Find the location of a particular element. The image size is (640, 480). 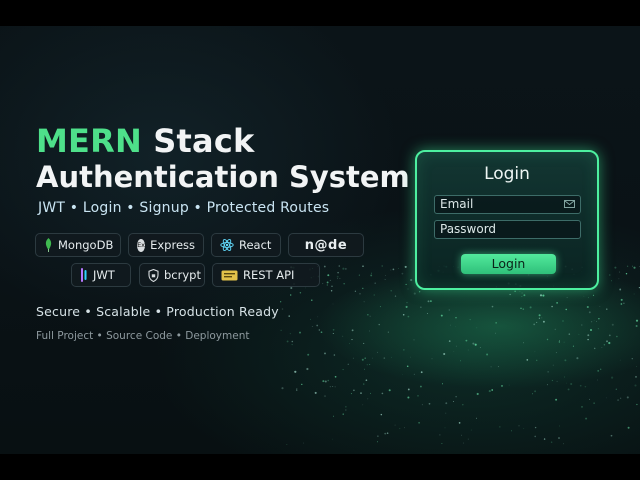

feature-subtitle: JWT • Login • Signup • Protected Routes is located at coordinates (184, 208).